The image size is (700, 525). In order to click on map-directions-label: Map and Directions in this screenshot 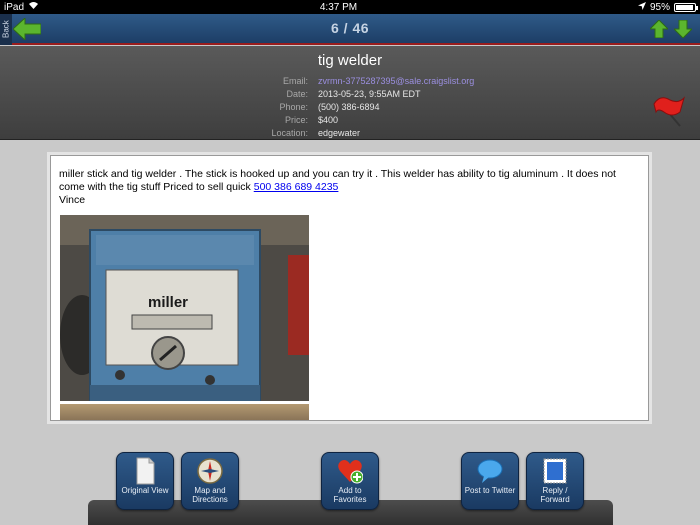, I will do `click(210, 495)`.